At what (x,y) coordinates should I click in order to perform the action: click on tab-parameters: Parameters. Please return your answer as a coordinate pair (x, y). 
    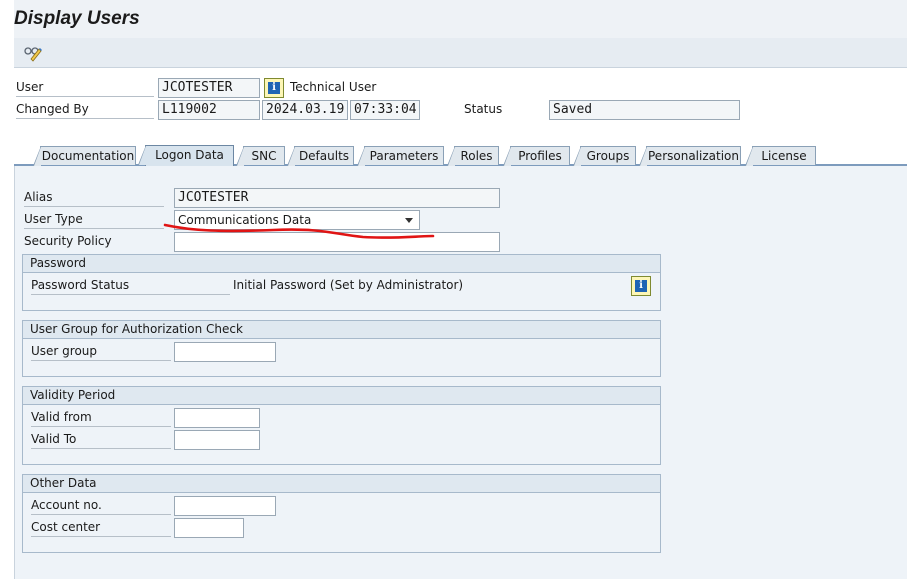
    Looking at the image, I should click on (400, 156).